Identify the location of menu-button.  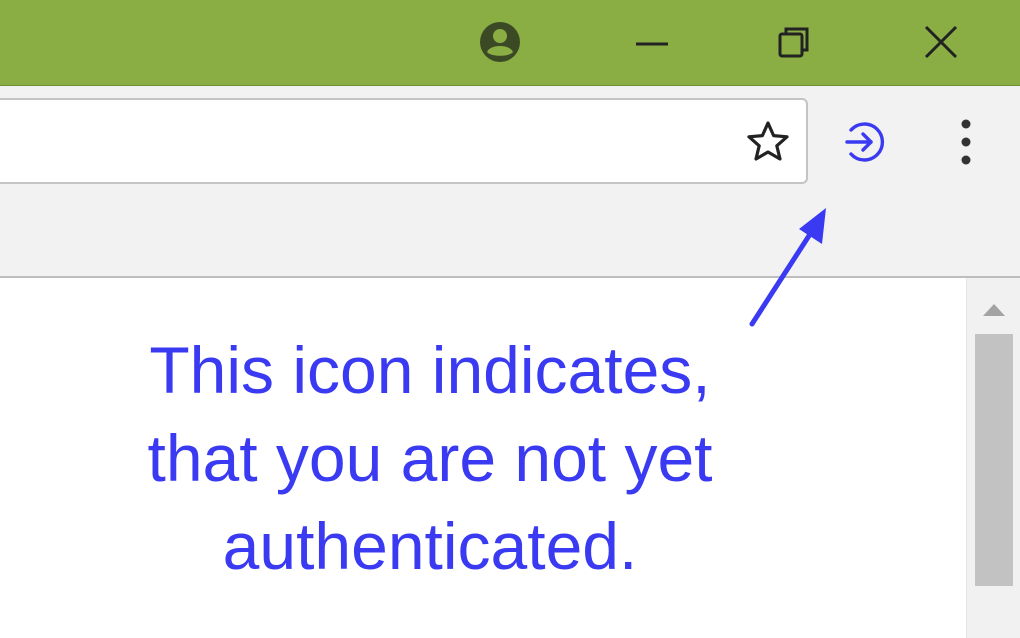
(966, 142).